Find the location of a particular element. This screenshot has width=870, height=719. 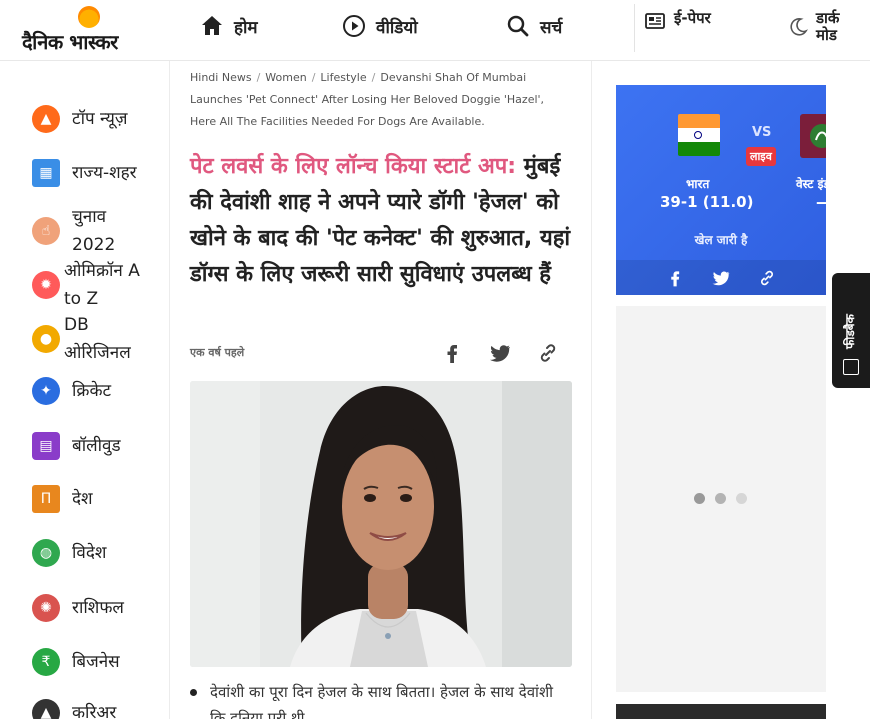

sidebar-item-label: DB ओरिजिनल is located at coordinates (97, 339).